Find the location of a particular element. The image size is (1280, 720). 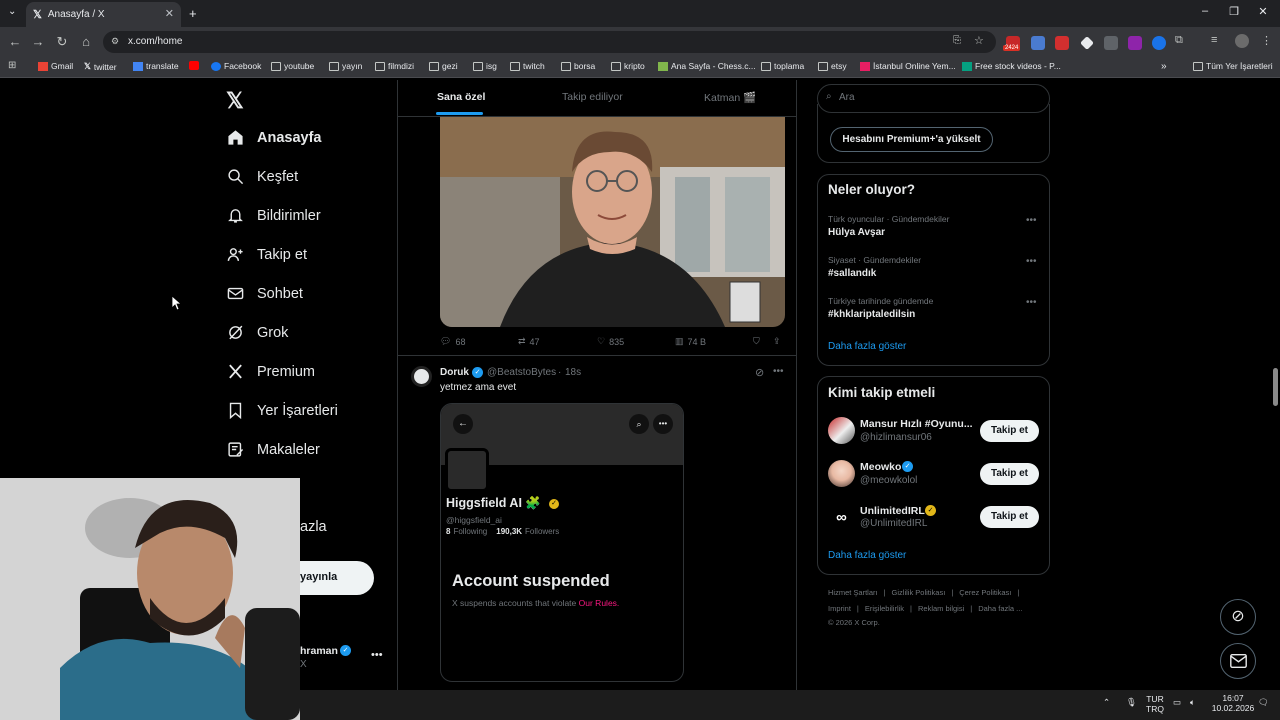

apps-icon: ⊞ is located at coordinates (12, 65).